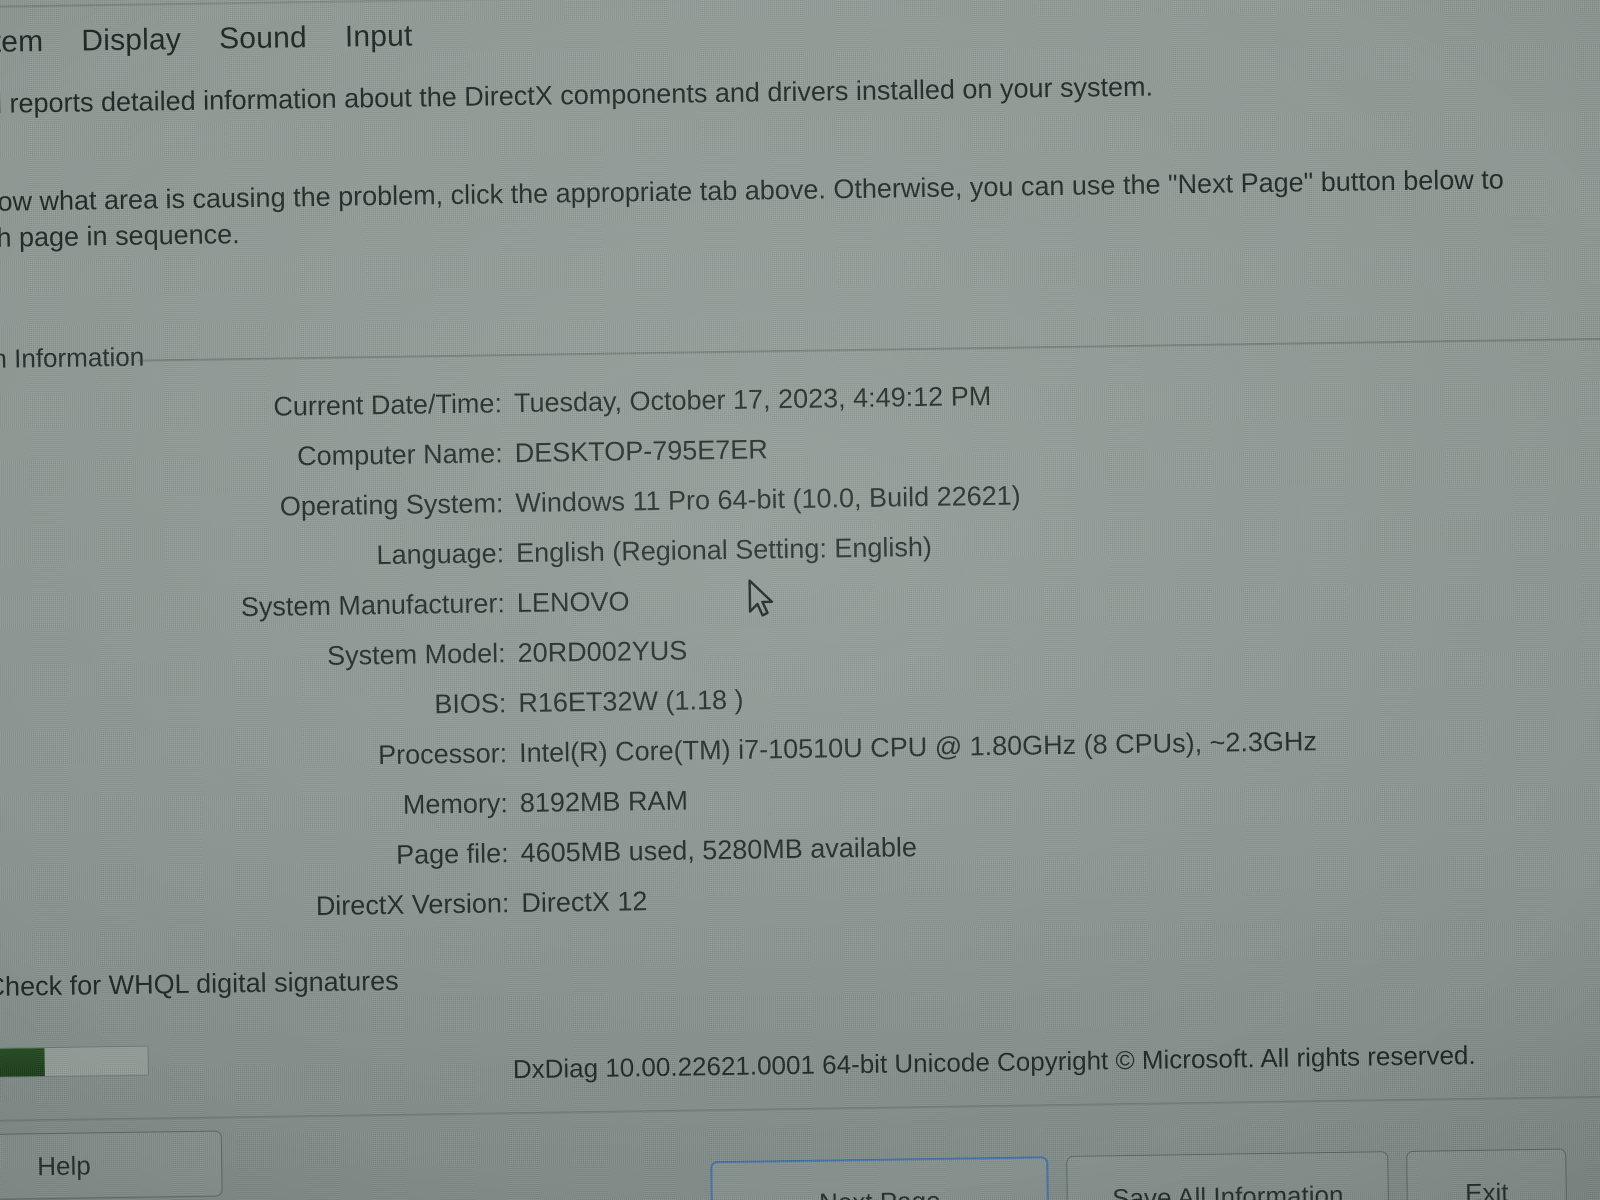 The width and height of the screenshot is (1600, 1200). Describe the element at coordinates (379, 36) in the screenshot. I see `tab-input: Input` at that location.